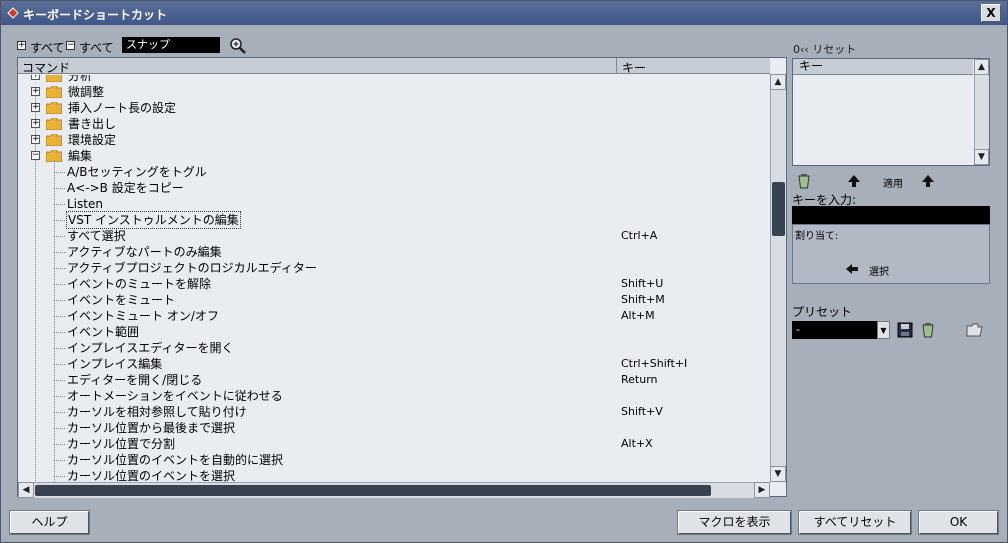  I want to click on command-label: Listen, so click(85, 204).